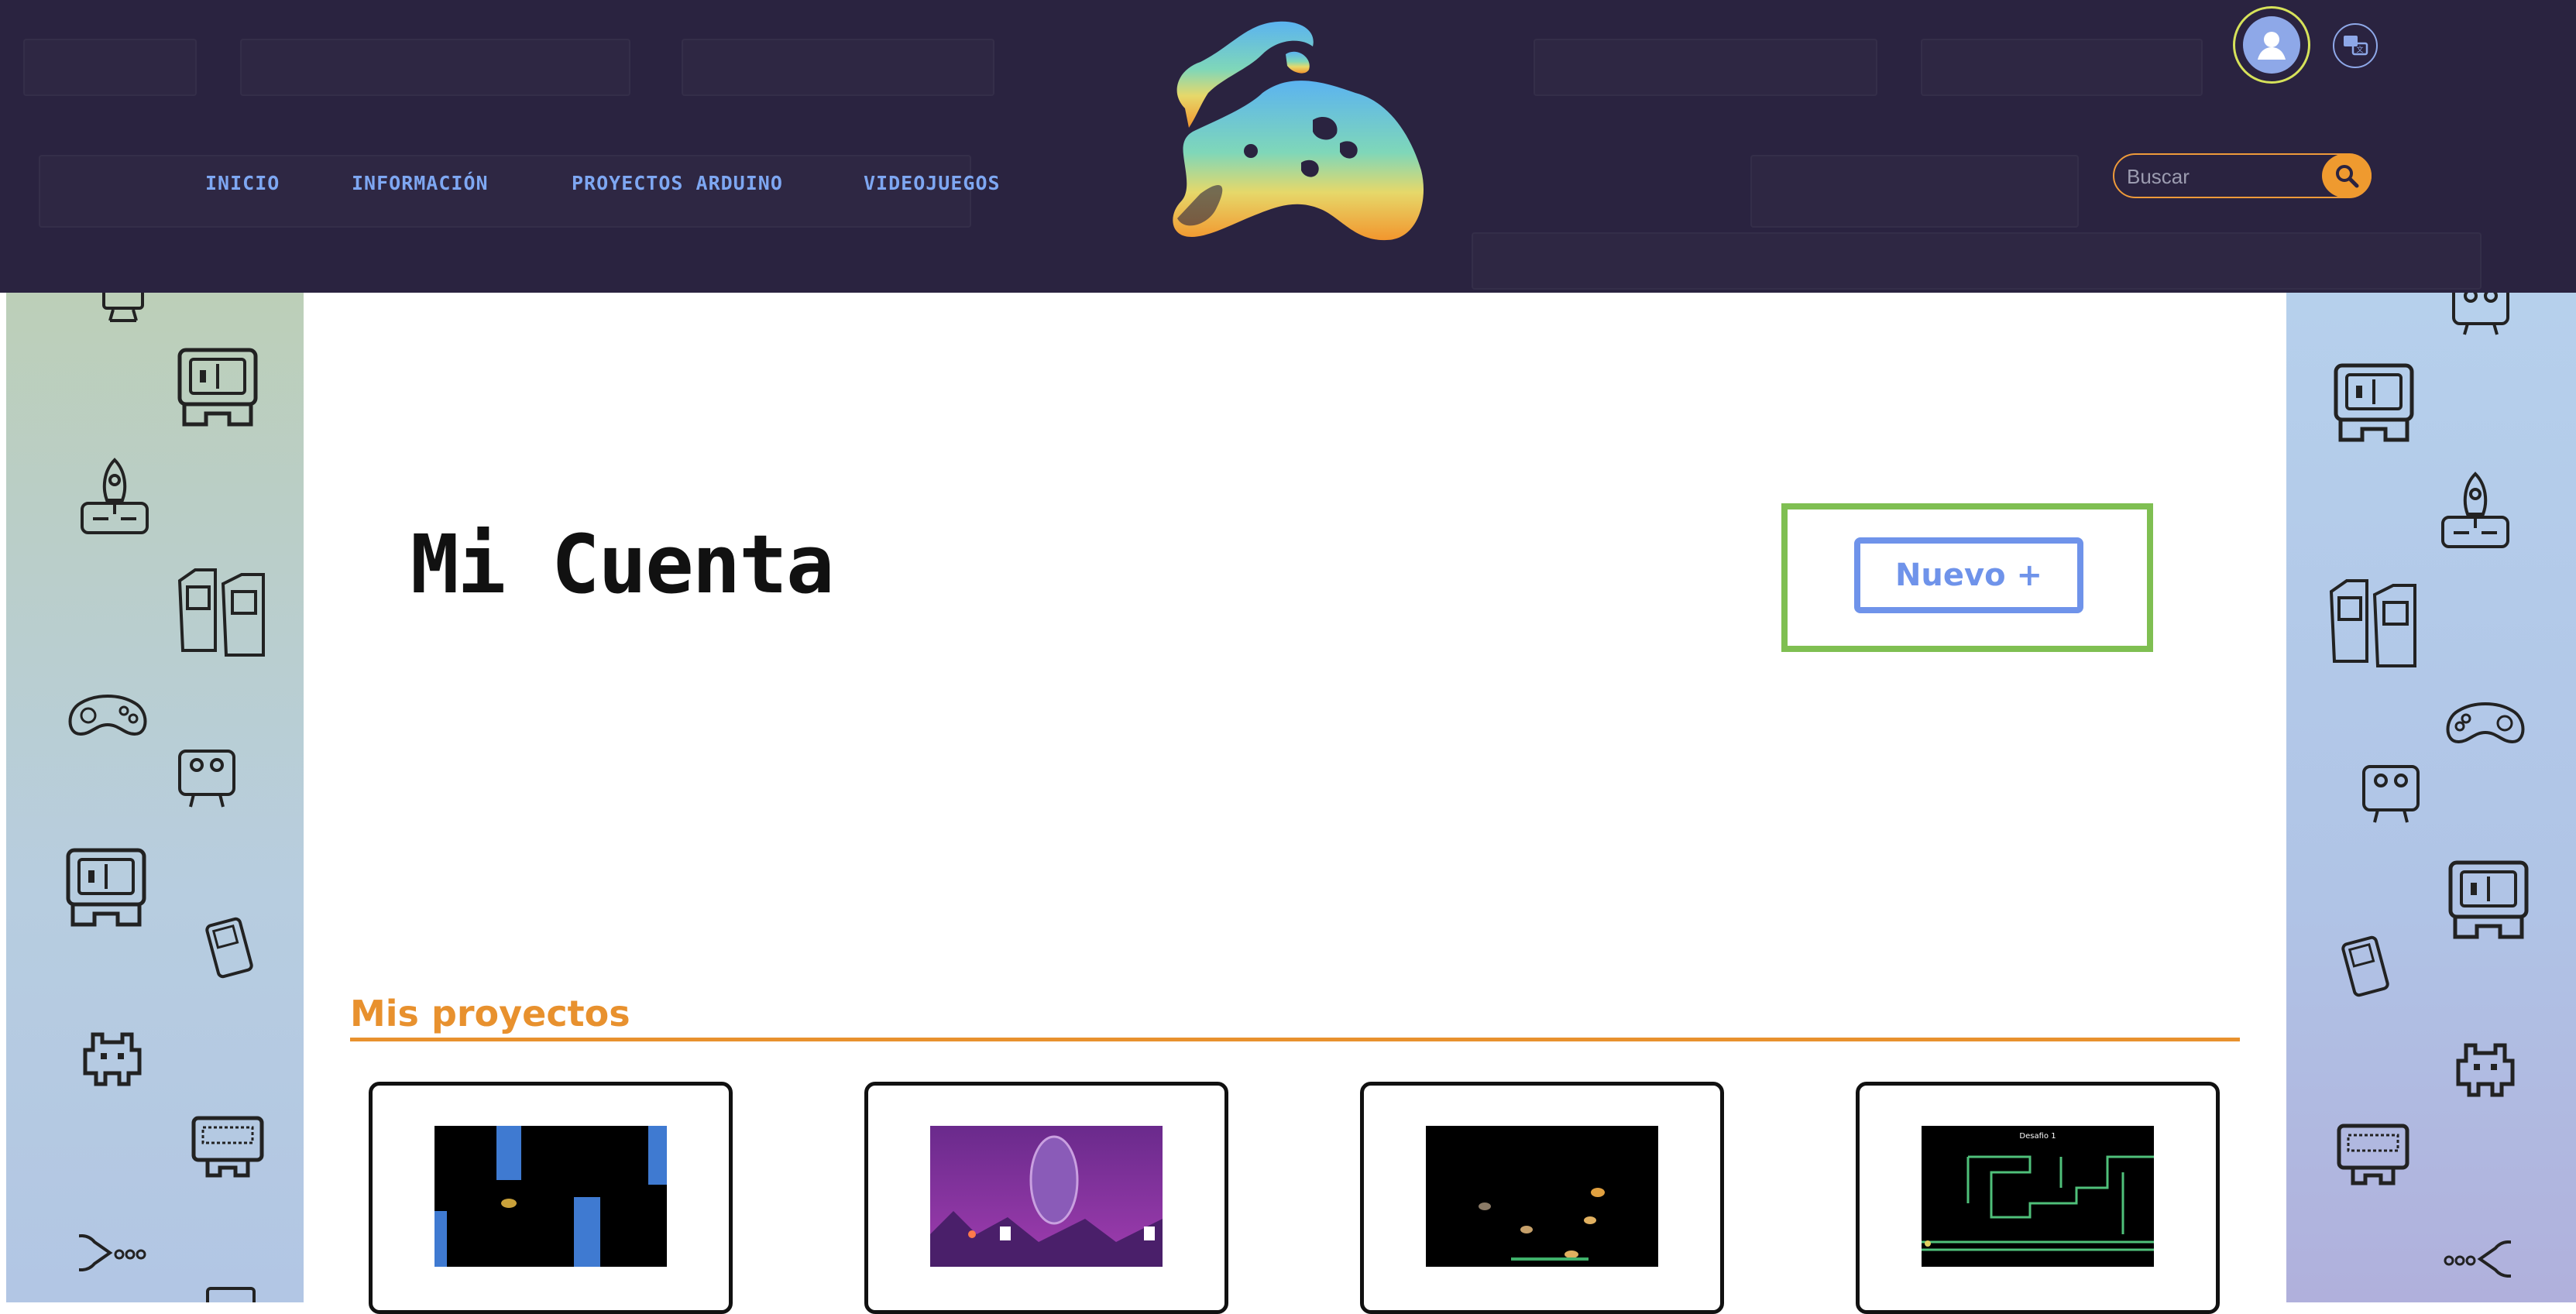 The width and height of the screenshot is (2576, 1314). I want to click on language-button: 文, so click(2355, 45).